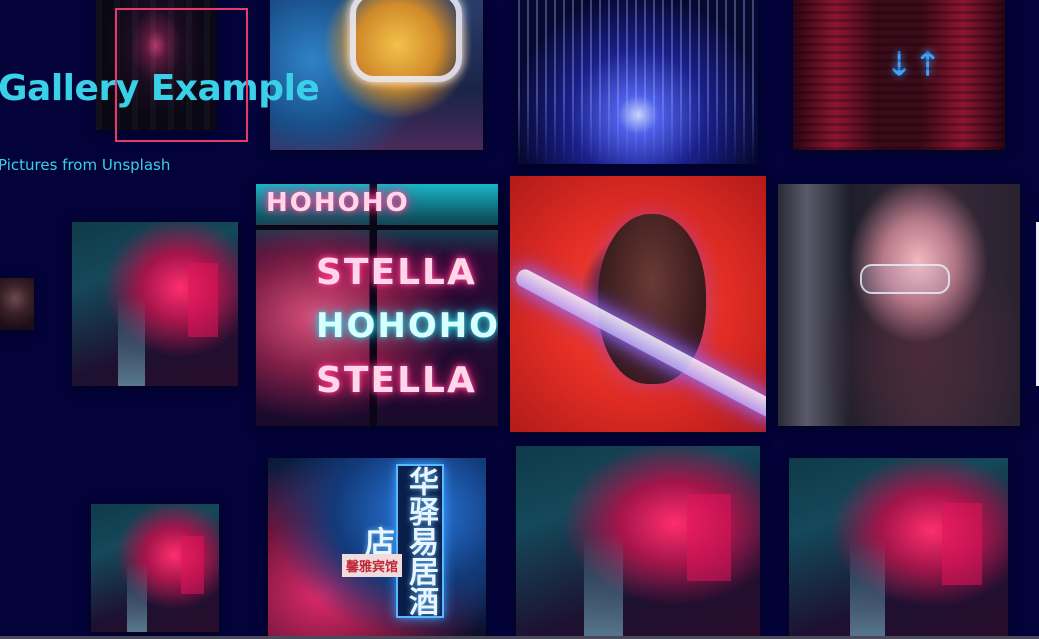 The height and width of the screenshot is (639, 1039). What do you see at coordinates (181, 75) in the screenshot?
I see `focus-frame` at bounding box center [181, 75].